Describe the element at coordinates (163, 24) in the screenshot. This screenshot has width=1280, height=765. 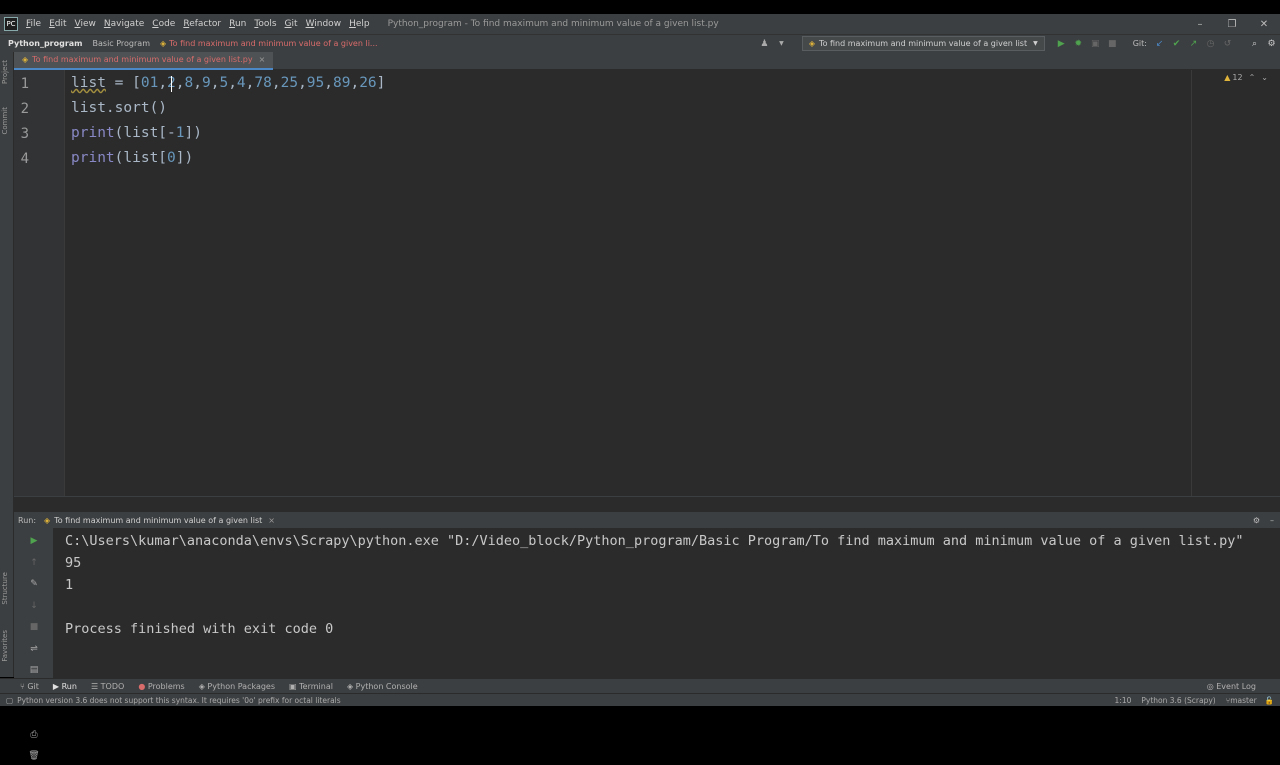
I see `menu-code: Code` at that location.